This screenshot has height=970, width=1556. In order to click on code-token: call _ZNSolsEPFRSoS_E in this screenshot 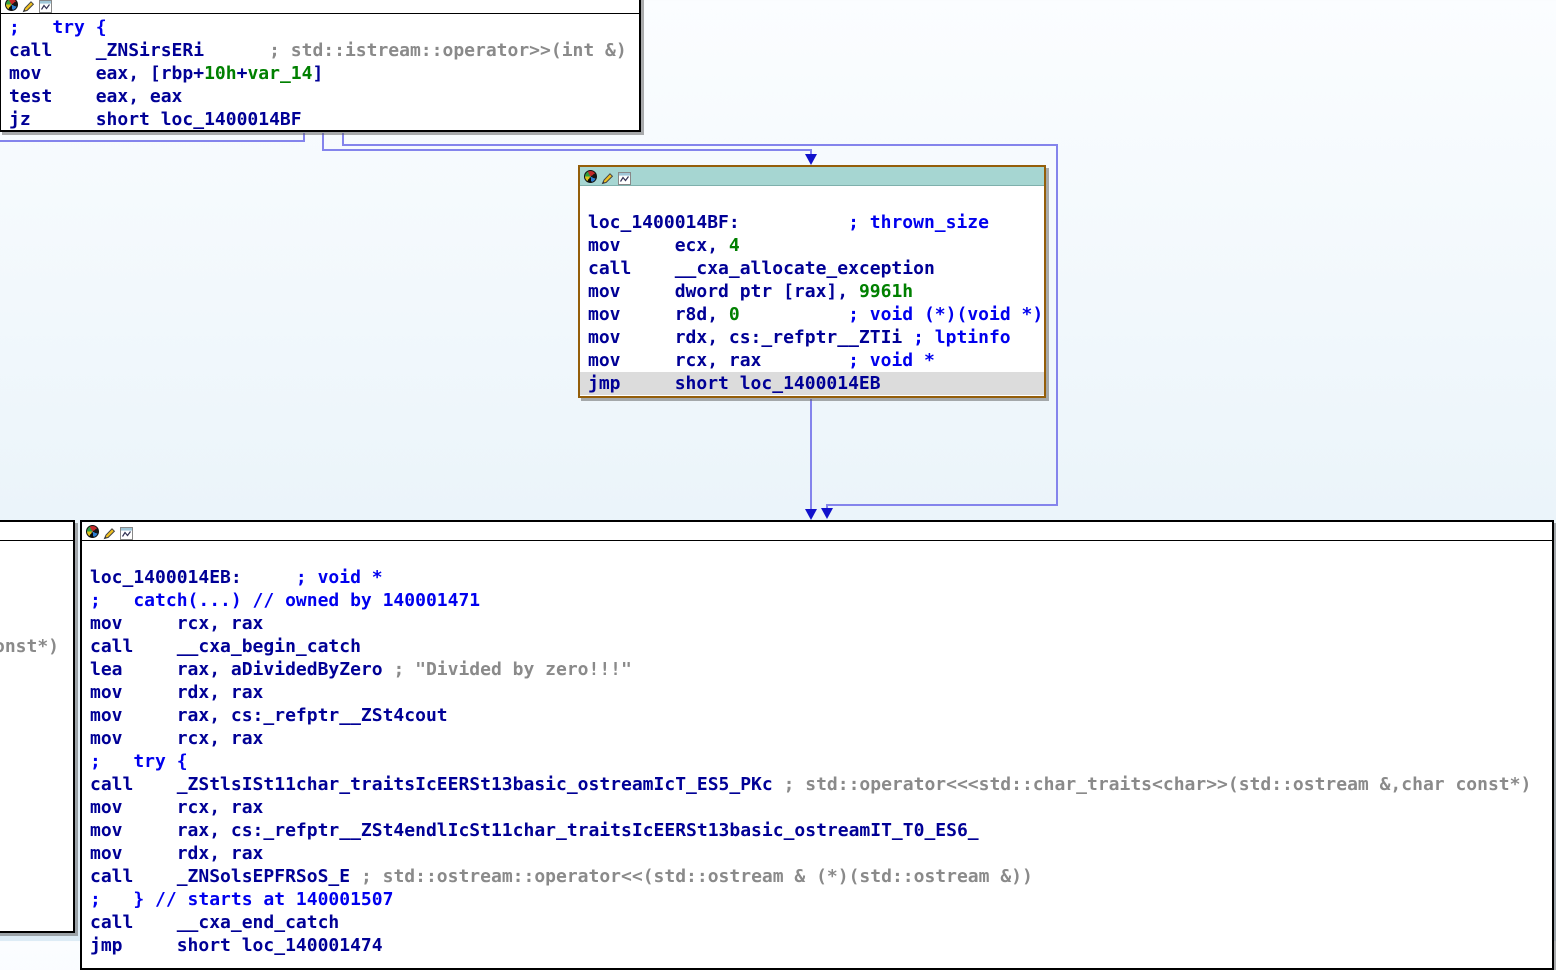, I will do `click(225, 876)`.